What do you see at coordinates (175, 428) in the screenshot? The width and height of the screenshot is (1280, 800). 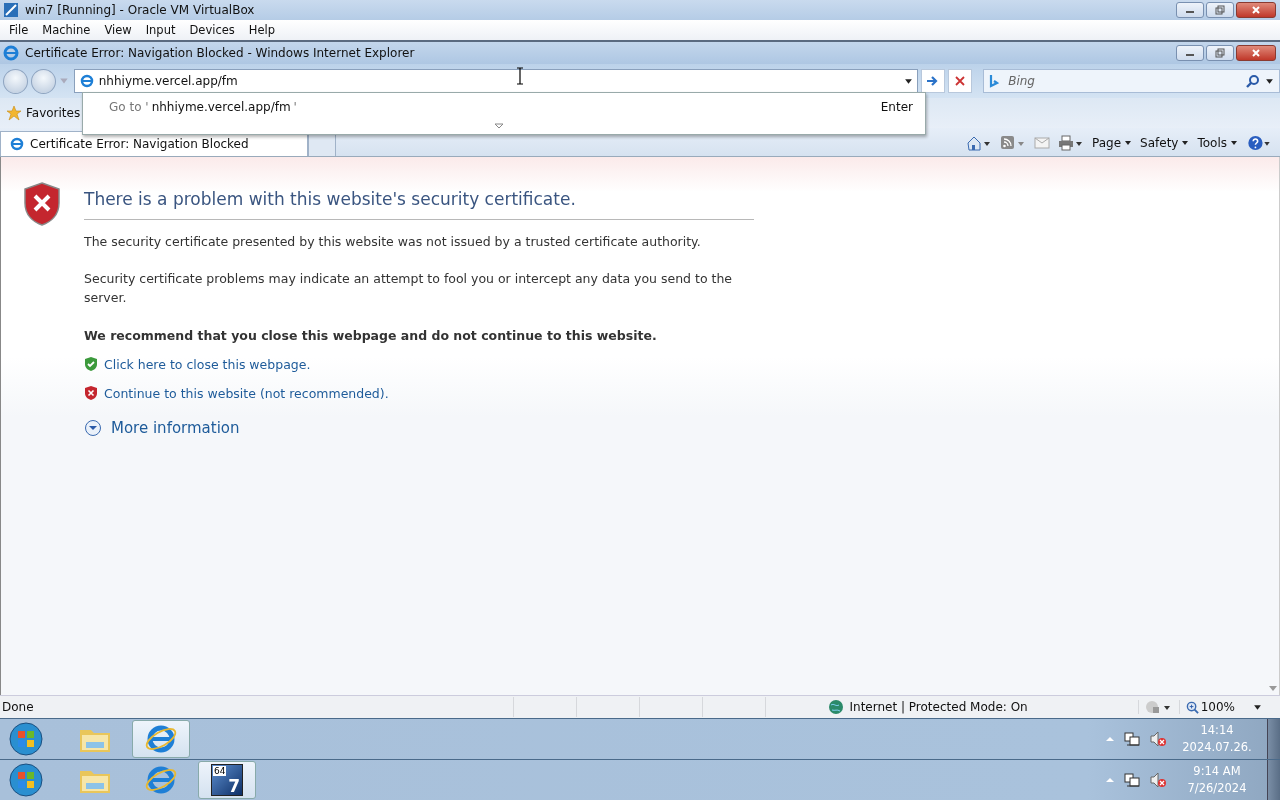 I see `more-information-link: More information` at bounding box center [175, 428].